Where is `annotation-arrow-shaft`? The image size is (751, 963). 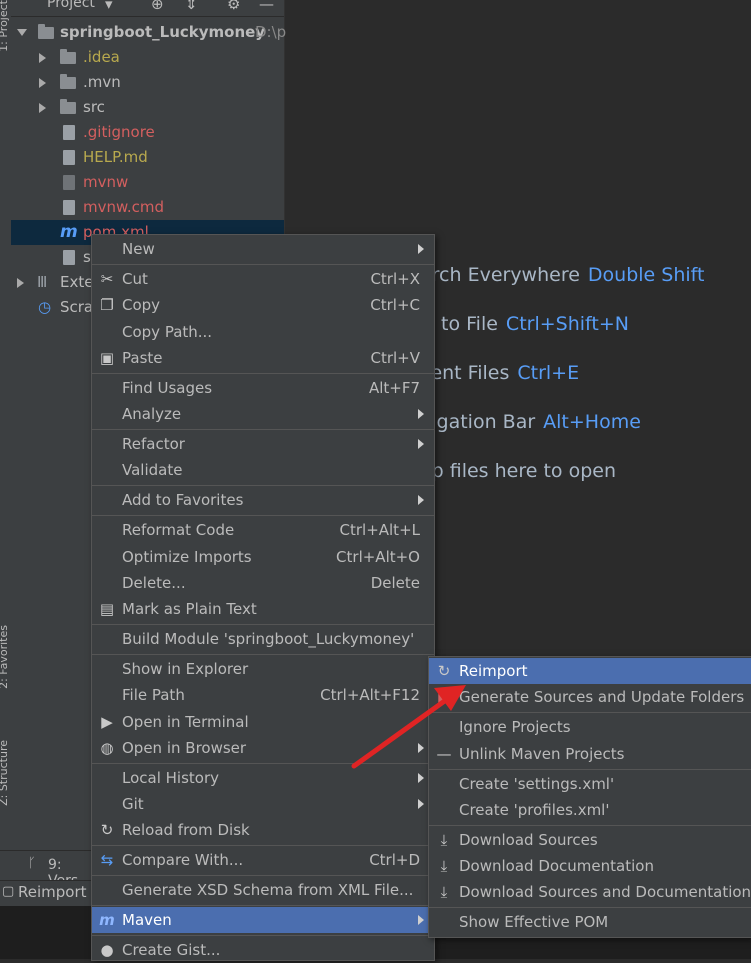
annotation-arrow-shaft is located at coordinates (400, 733).